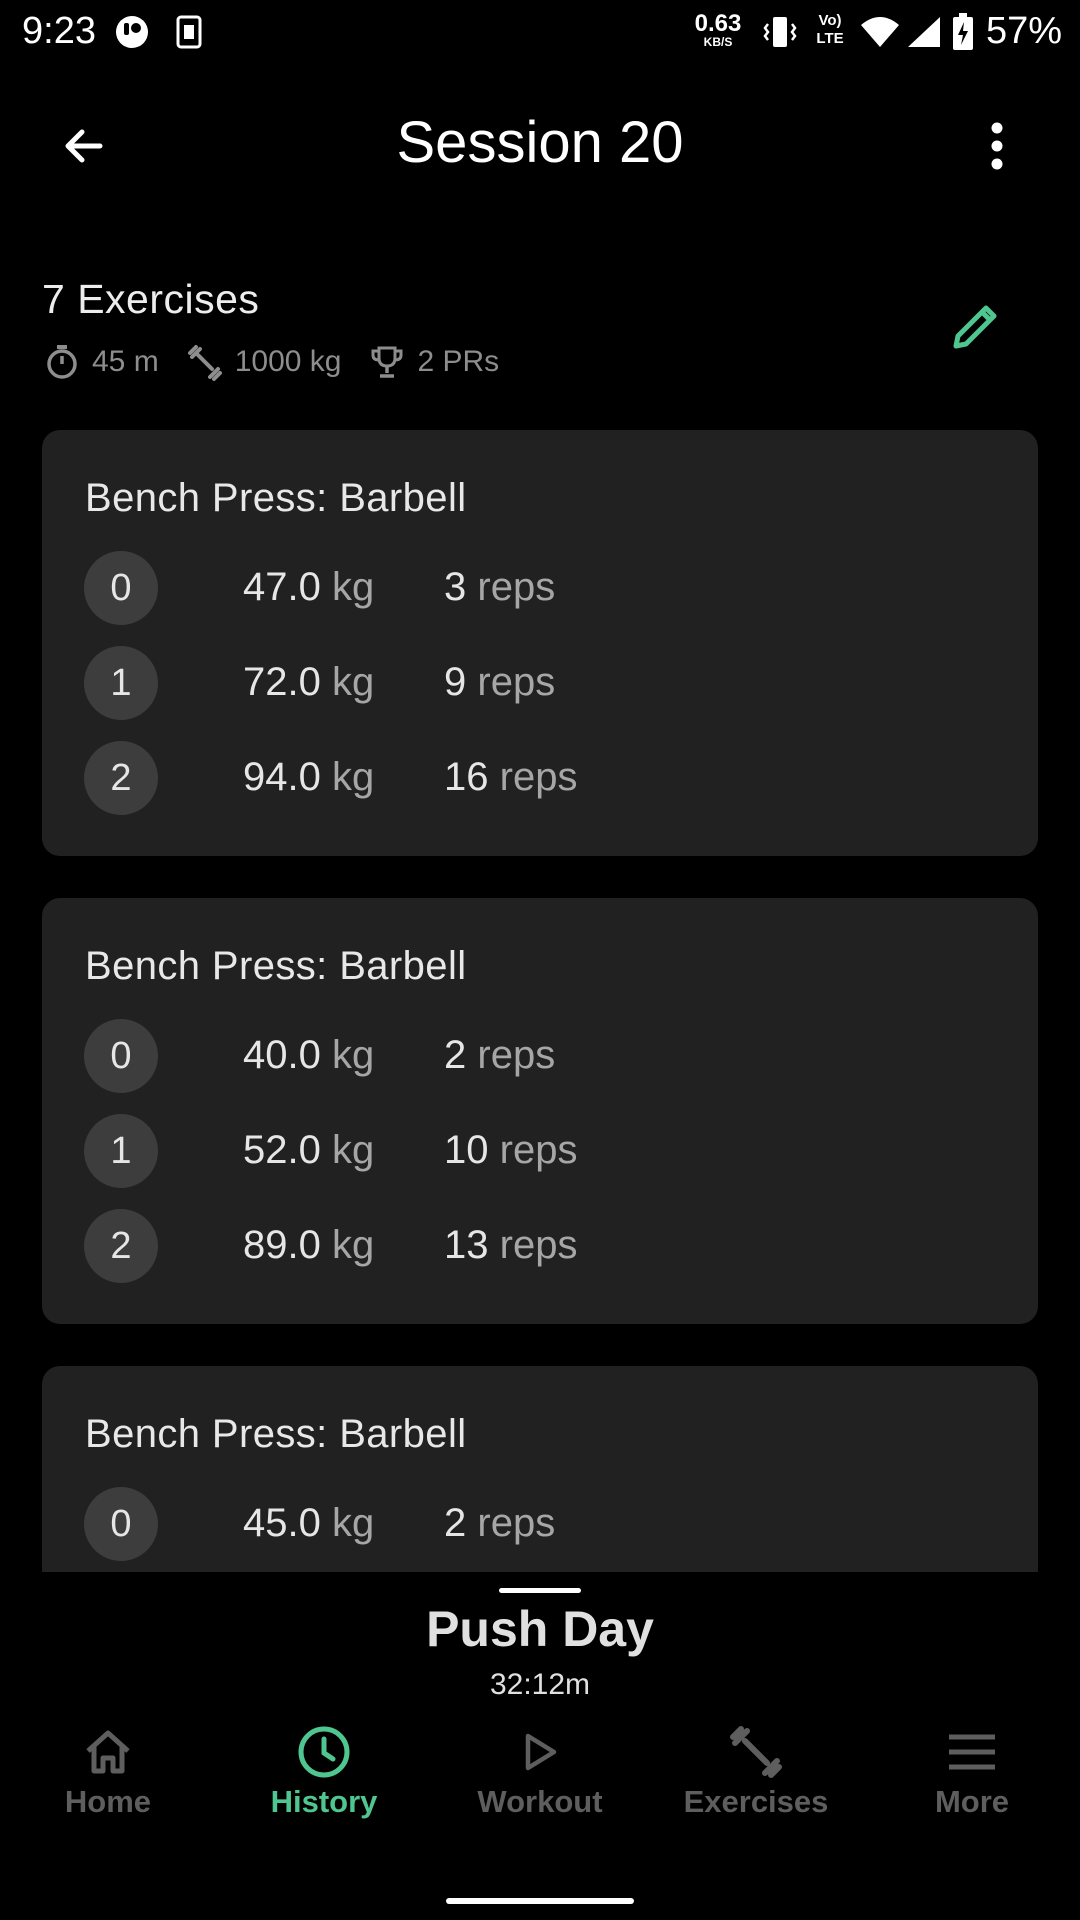  What do you see at coordinates (324, 1752) in the screenshot?
I see `clock-icon` at bounding box center [324, 1752].